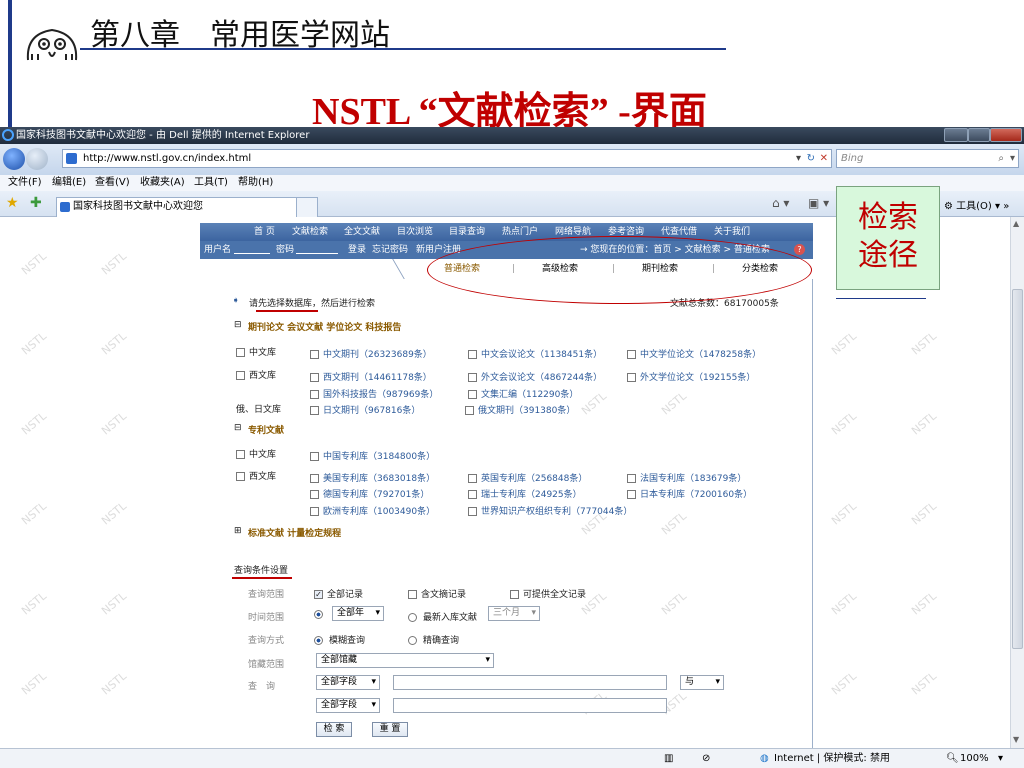 The width and height of the screenshot is (1024, 768). Describe the element at coordinates (371, 353) in the screenshot. I see `db-cn-journal: 中文期刊（26323689条）` at that location.